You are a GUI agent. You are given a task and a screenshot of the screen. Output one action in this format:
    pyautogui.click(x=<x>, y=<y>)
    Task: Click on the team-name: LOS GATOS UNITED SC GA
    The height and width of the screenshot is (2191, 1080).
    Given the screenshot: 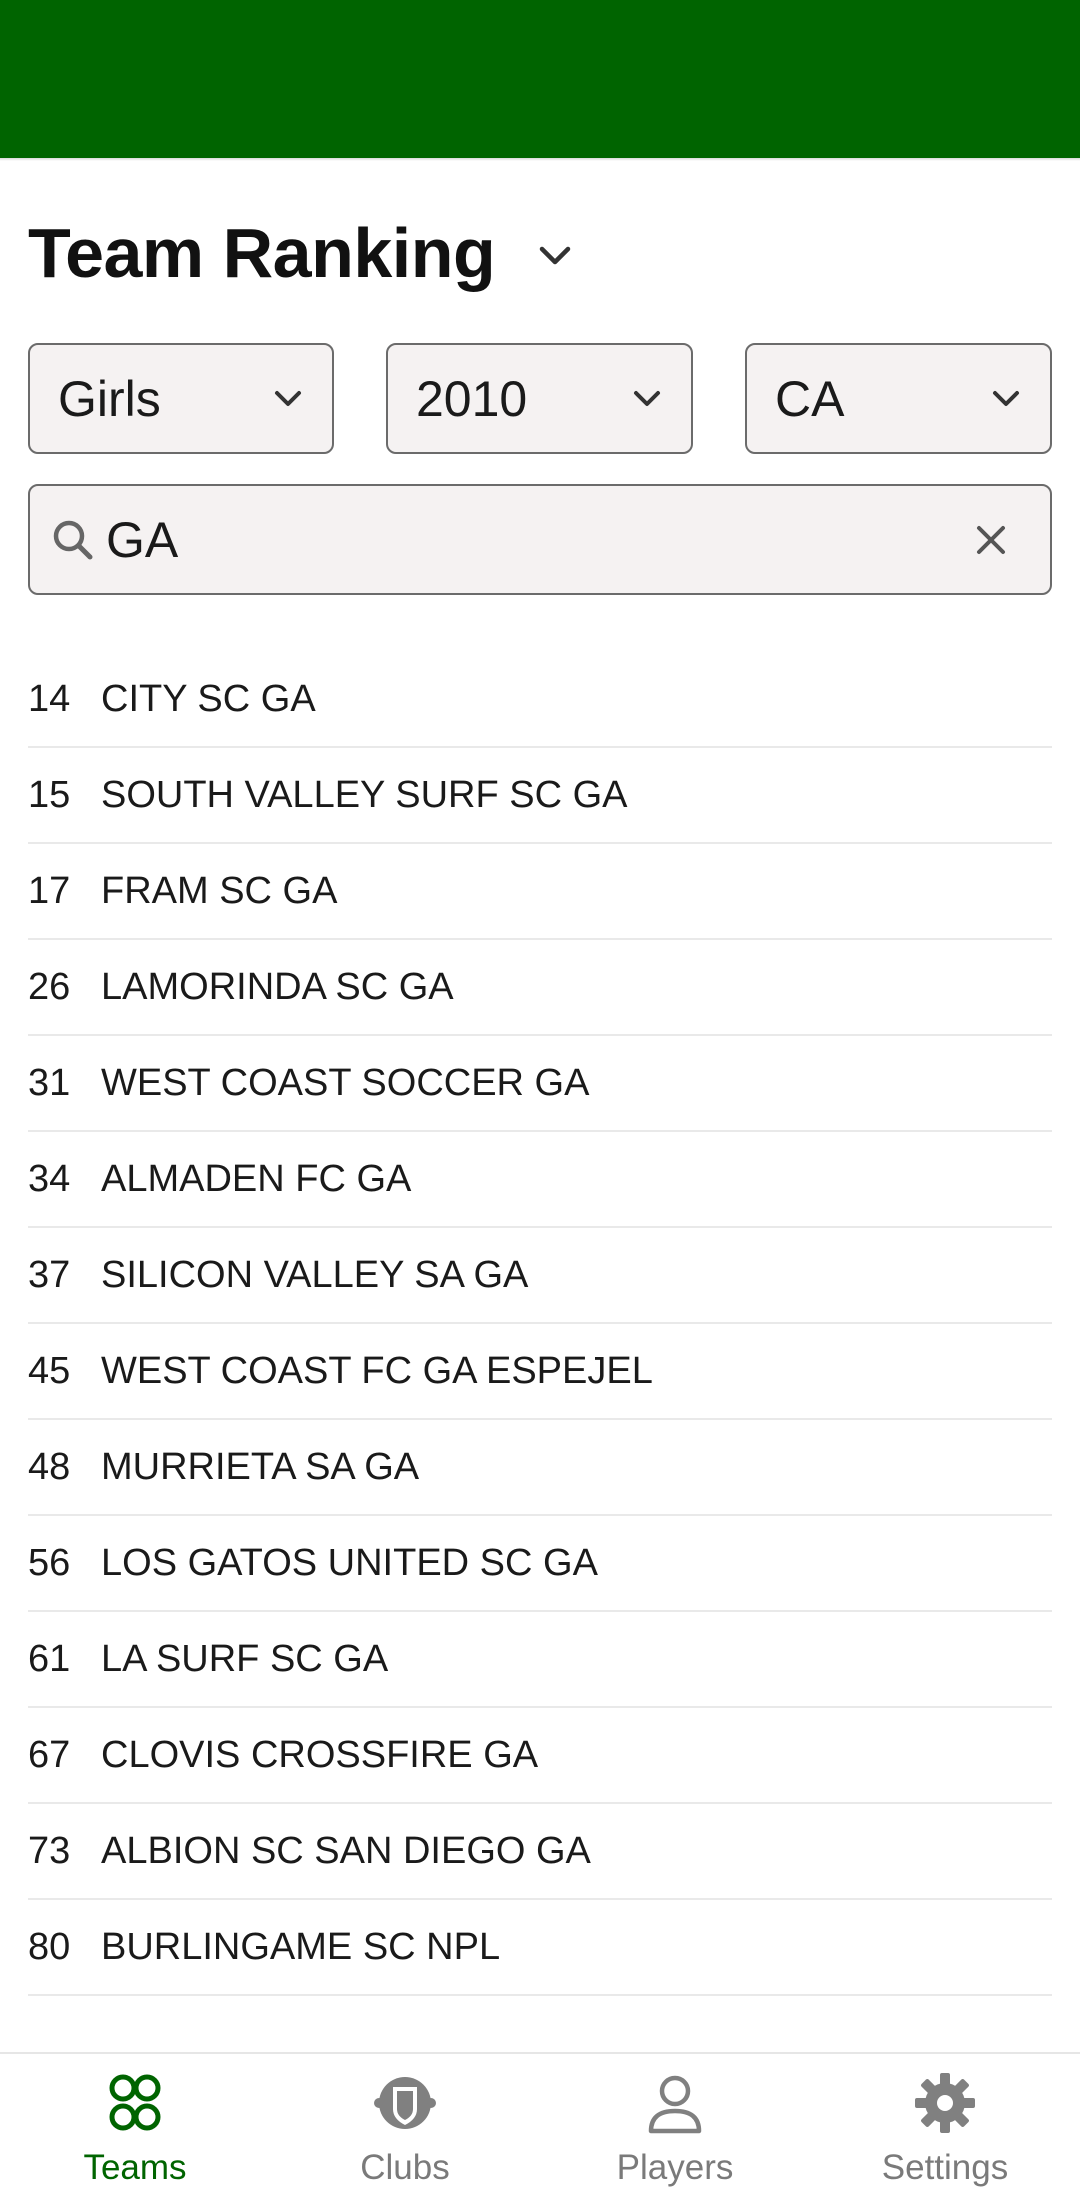 What is the action you would take?
    pyautogui.click(x=349, y=1562)
    